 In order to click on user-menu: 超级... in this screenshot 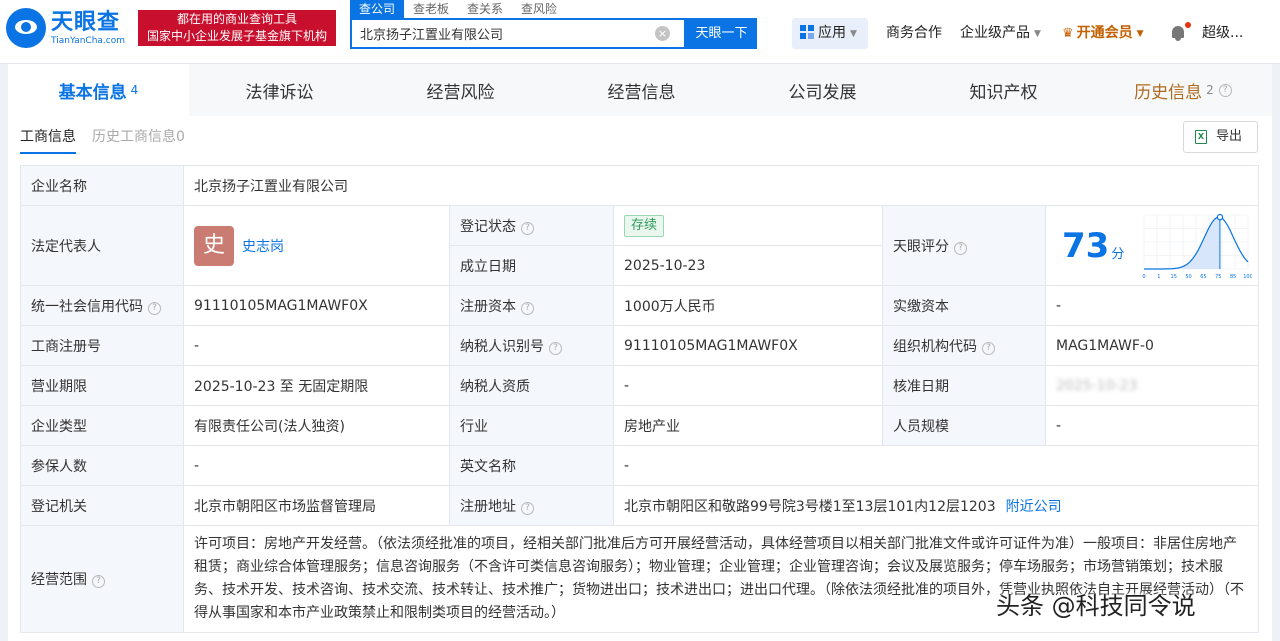, I will do `click(1222, 33)`.